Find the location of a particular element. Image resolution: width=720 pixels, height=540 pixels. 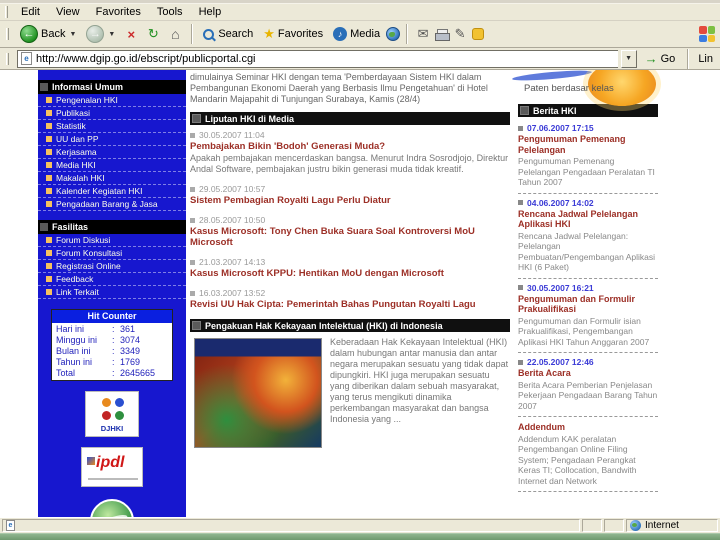

news-title-link: Pembajakan Bikin 'Bodoh' Generasi Muda? is located at coordinates (350, 146).